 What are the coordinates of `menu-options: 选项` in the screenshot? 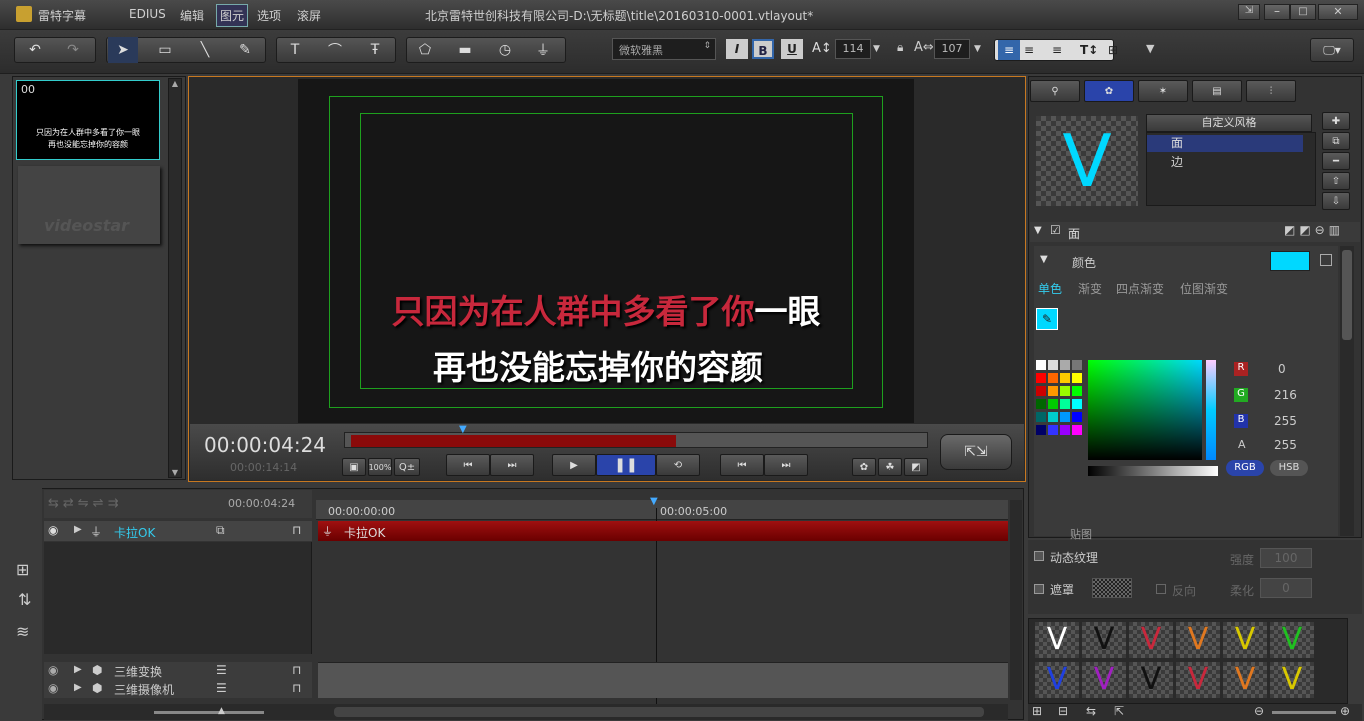 It's located at (269, 15).